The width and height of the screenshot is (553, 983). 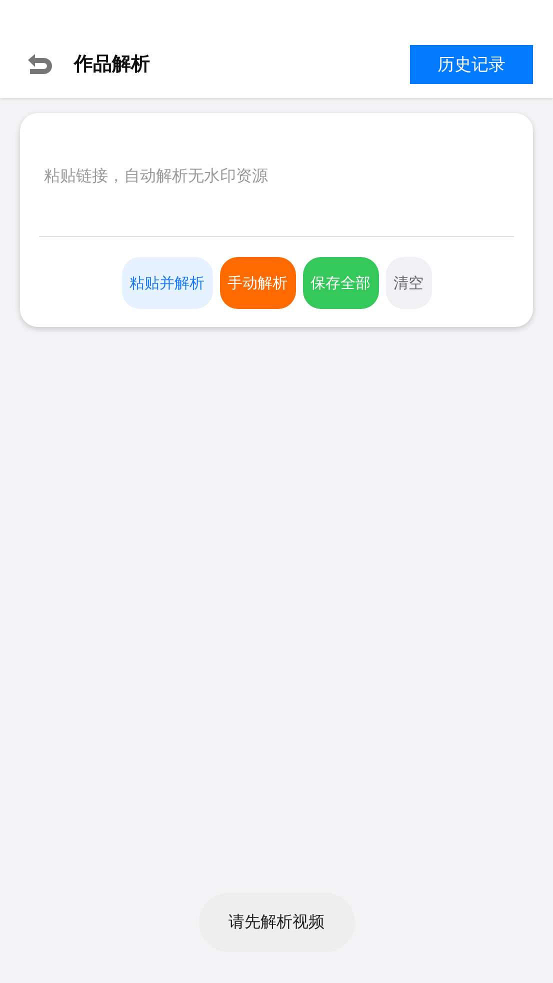 I want to click on action-button: 手动解析, so click(x=258, y=283).